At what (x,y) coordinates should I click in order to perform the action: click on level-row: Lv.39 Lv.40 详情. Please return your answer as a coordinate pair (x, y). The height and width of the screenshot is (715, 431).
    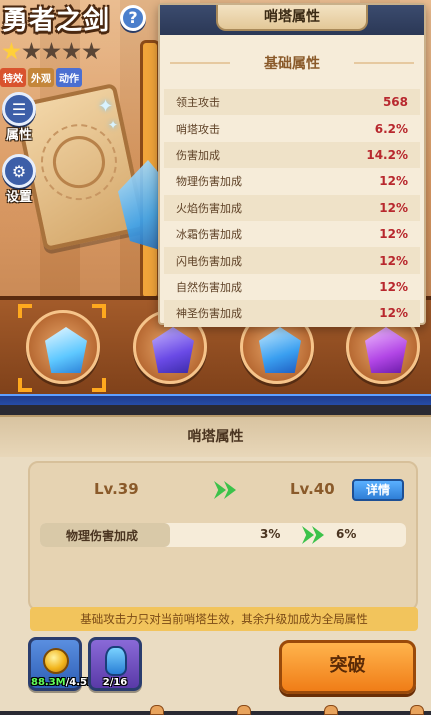
    Looking at the image, I should click on (223, 490).